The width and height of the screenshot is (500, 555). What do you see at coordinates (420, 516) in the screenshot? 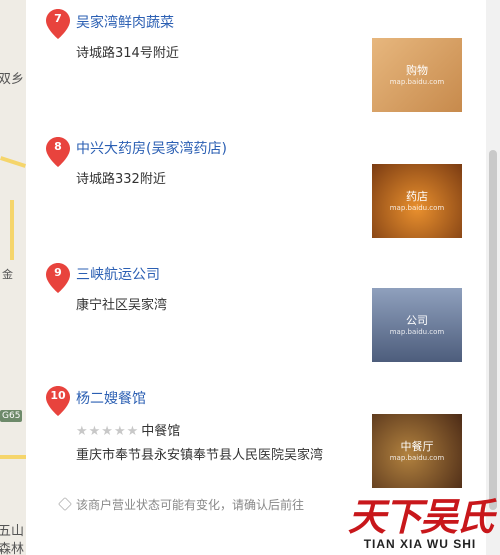
I see `watermark-chinese: 天下吴氏` at bounding box center [420, 516].